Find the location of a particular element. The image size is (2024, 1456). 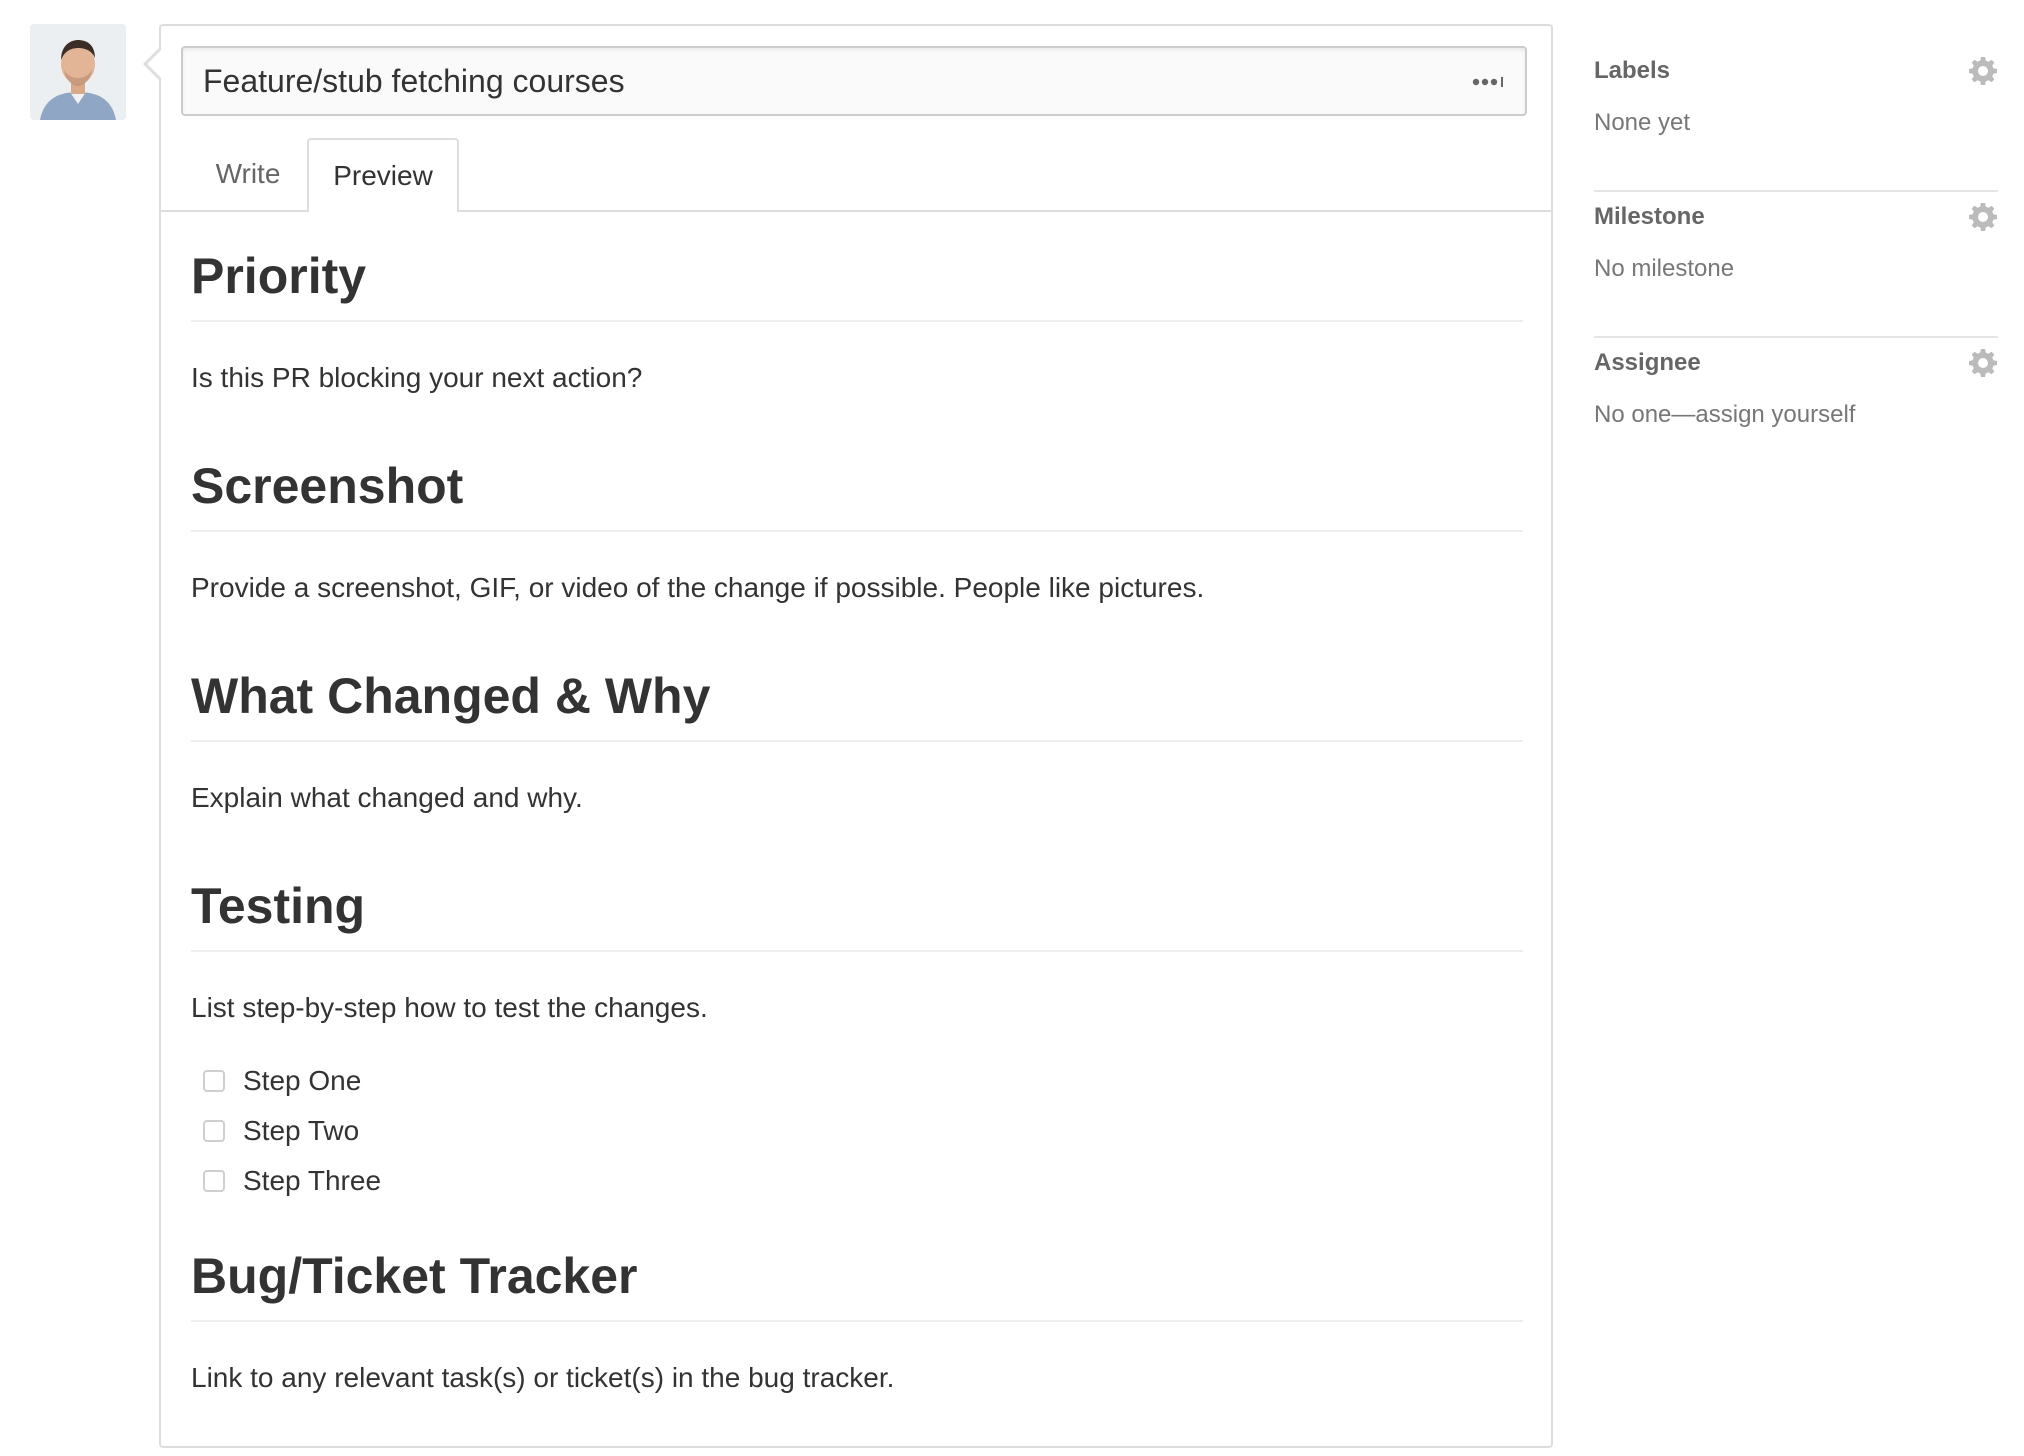

editor-caret-fill is located at coordinates (154, 64).